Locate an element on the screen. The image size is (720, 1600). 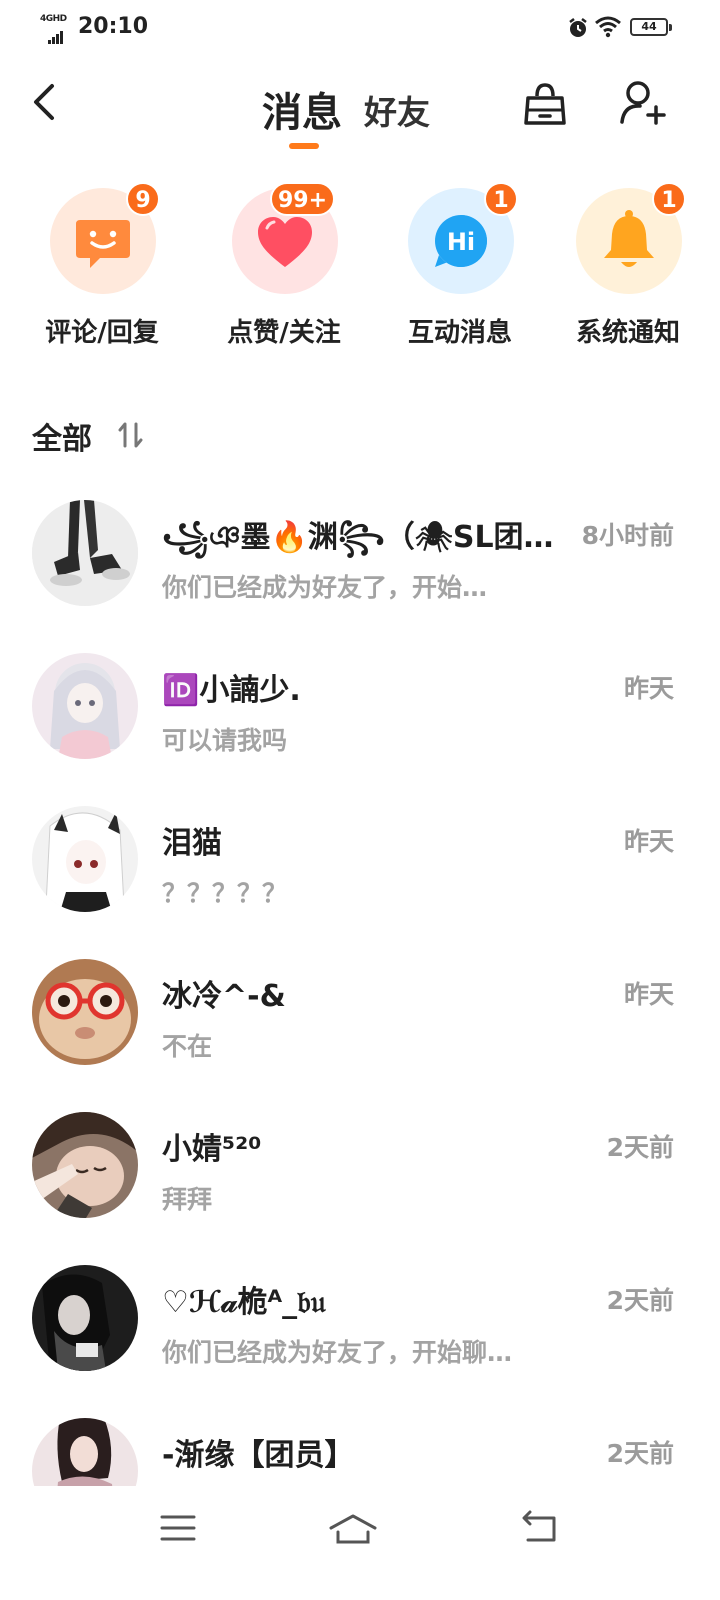
category-comments-badge: 9 is located at coordinates (143, 199).